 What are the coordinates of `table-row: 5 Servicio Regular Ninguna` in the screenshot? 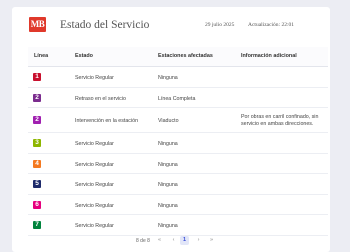 It's located at (178, 184).